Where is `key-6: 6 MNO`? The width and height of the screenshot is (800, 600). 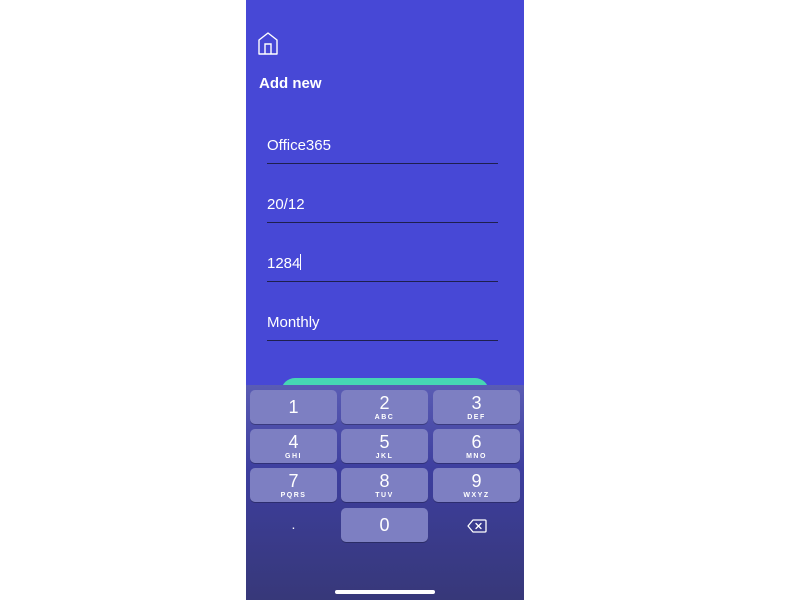 key-6: 6 MNO is located at coordinates (476, 446).